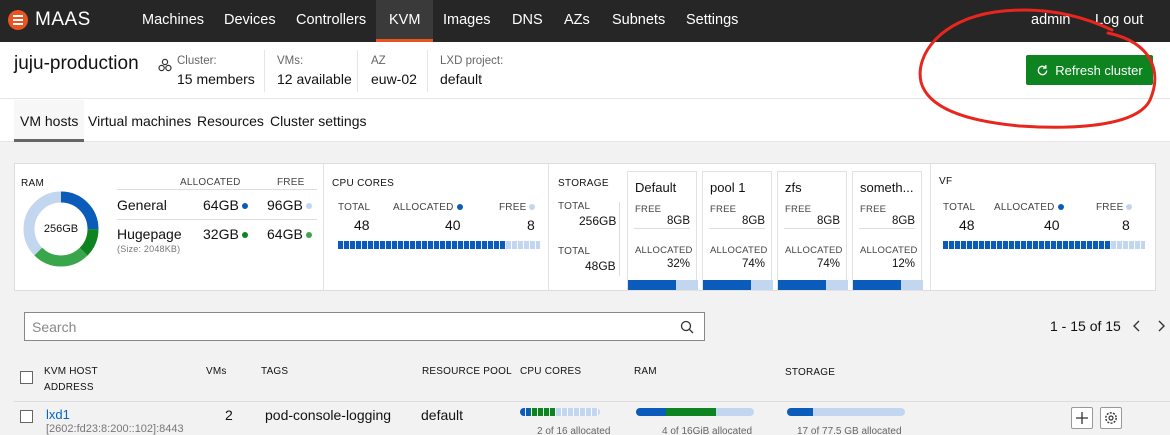  I want to click on pagination-text: 1 - 15 of 15, so click(1085, 326).